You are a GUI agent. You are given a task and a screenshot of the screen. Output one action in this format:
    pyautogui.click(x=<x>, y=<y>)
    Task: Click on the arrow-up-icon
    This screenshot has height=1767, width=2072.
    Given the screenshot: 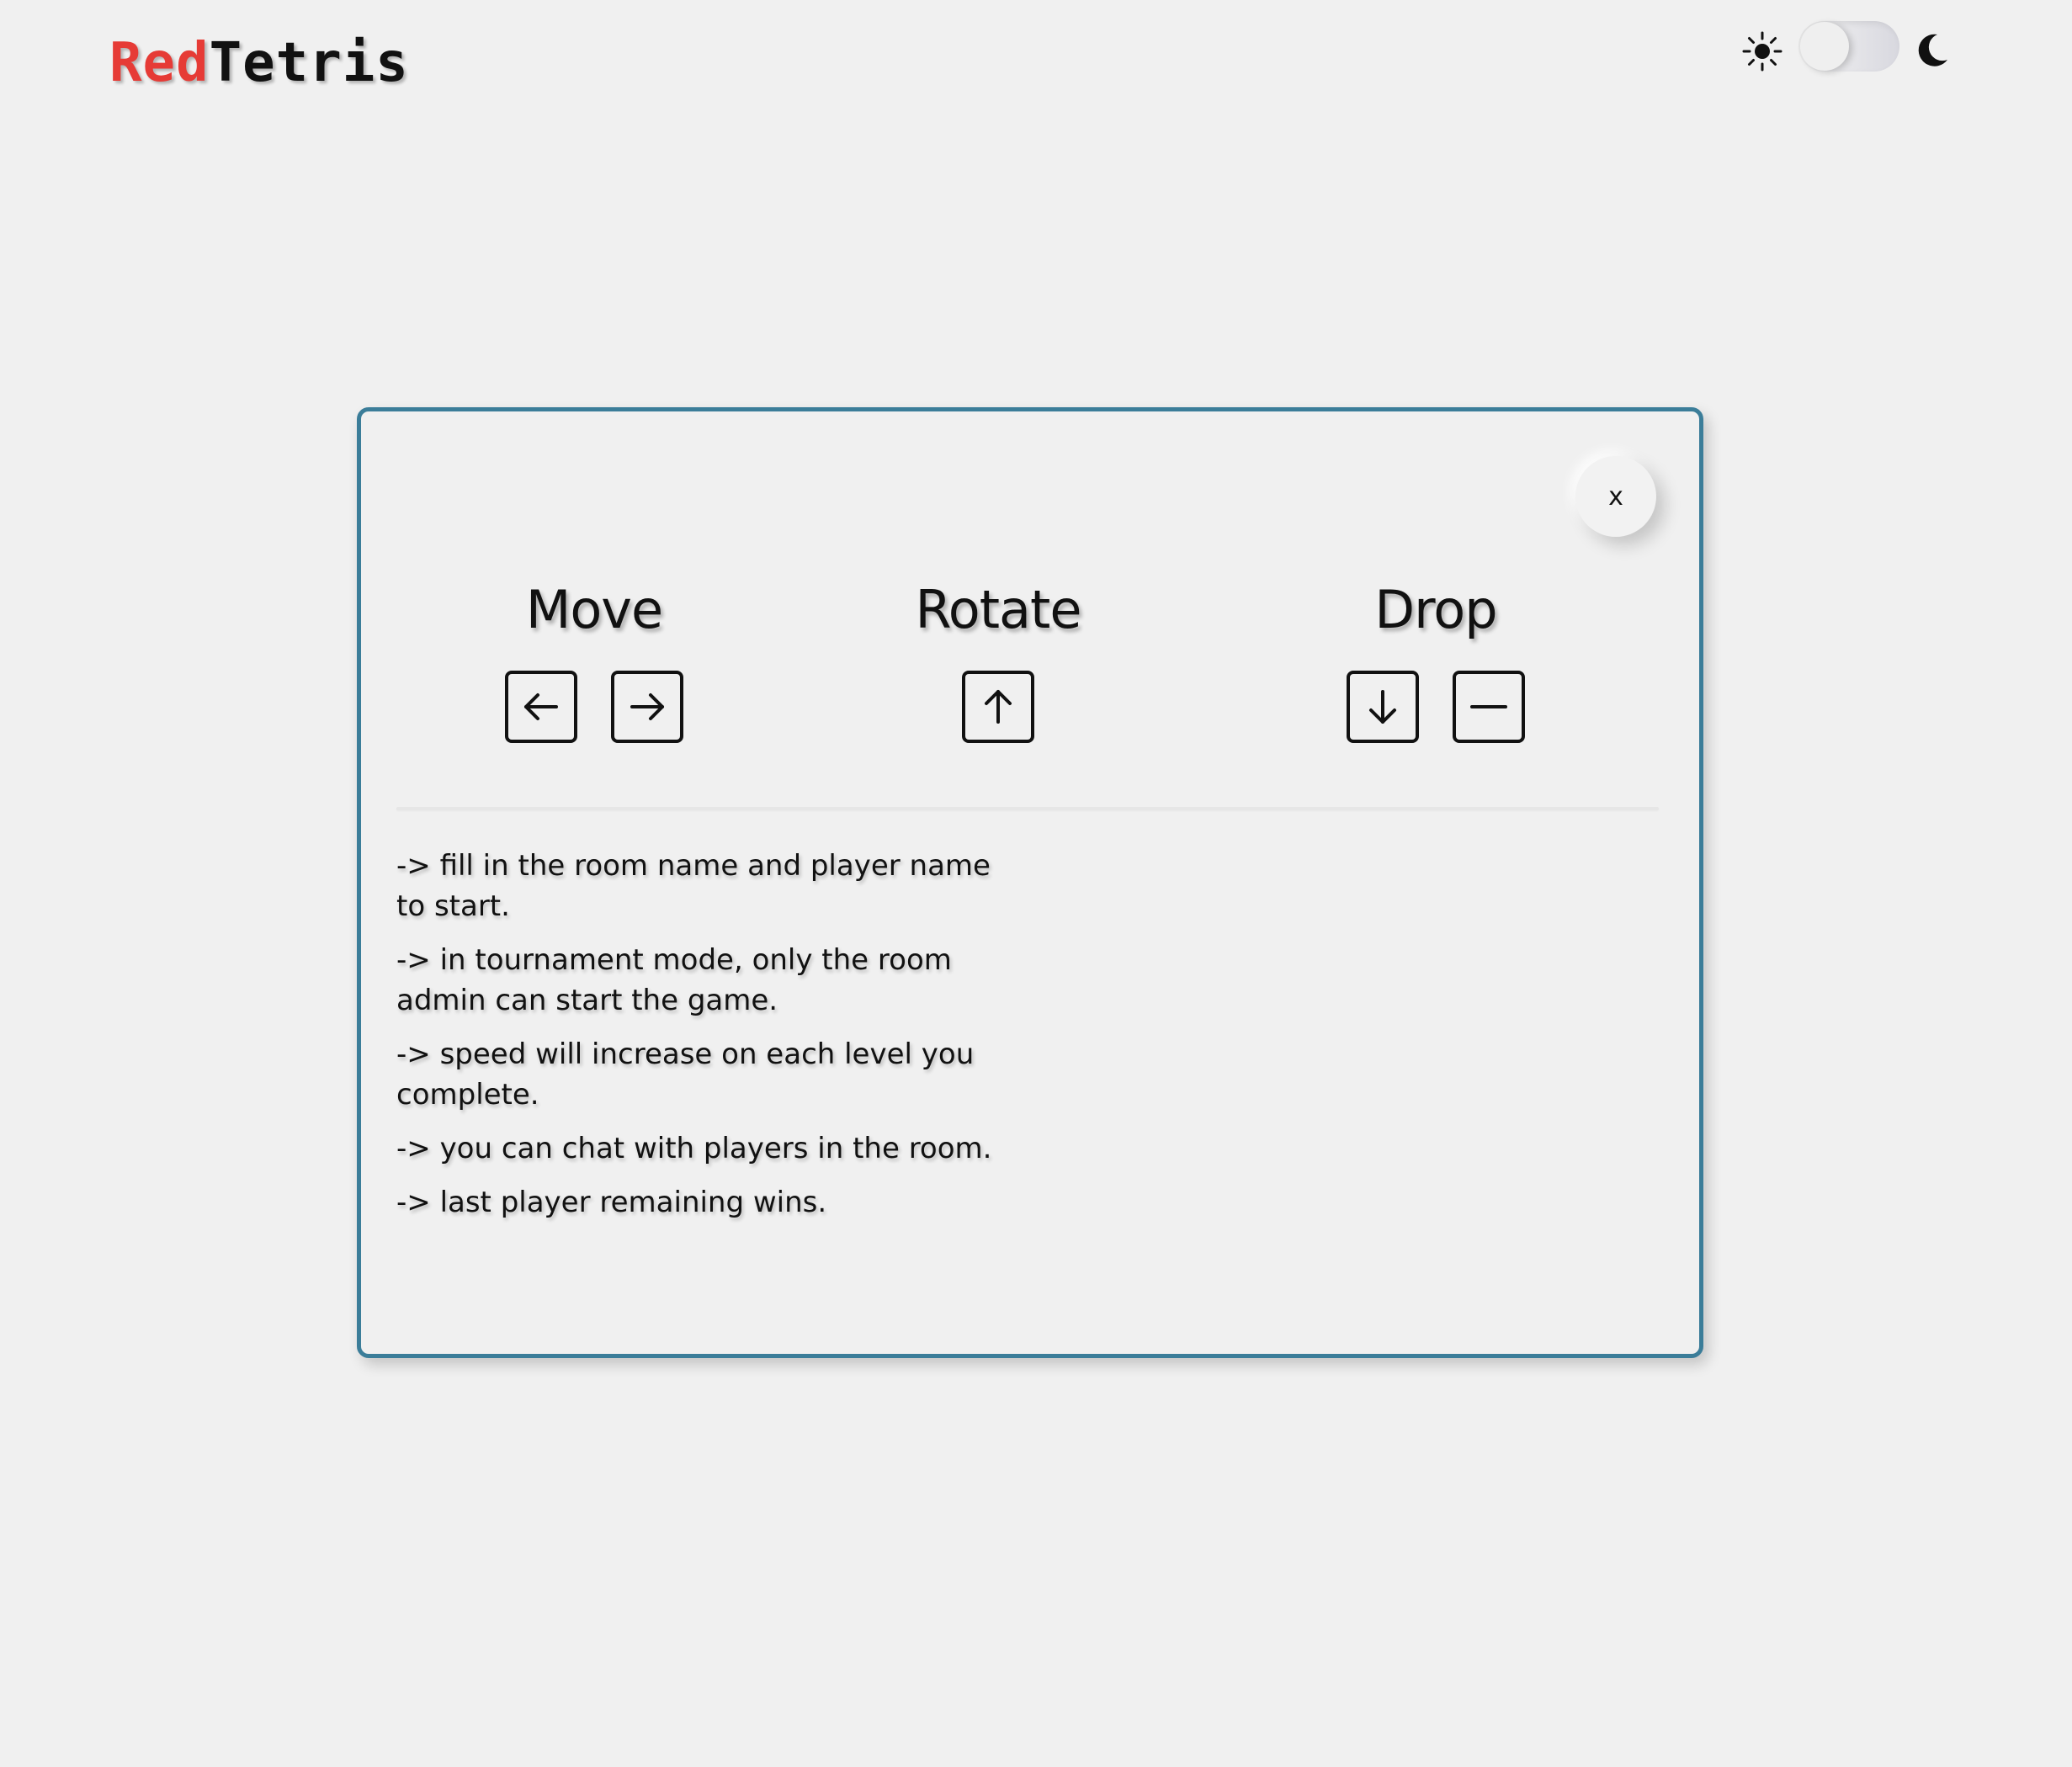 What is the action you would take?
    pyautogui.click(x=998, y=707)
    